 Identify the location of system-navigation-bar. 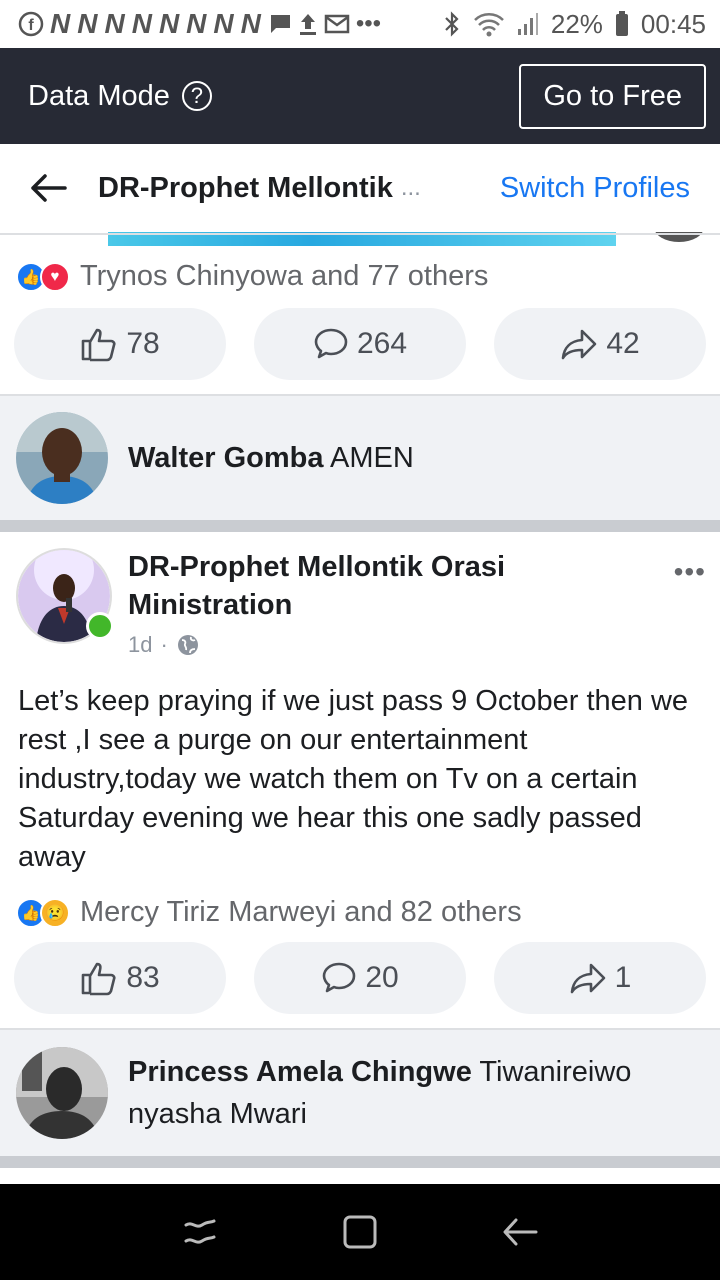
(360, 1232).